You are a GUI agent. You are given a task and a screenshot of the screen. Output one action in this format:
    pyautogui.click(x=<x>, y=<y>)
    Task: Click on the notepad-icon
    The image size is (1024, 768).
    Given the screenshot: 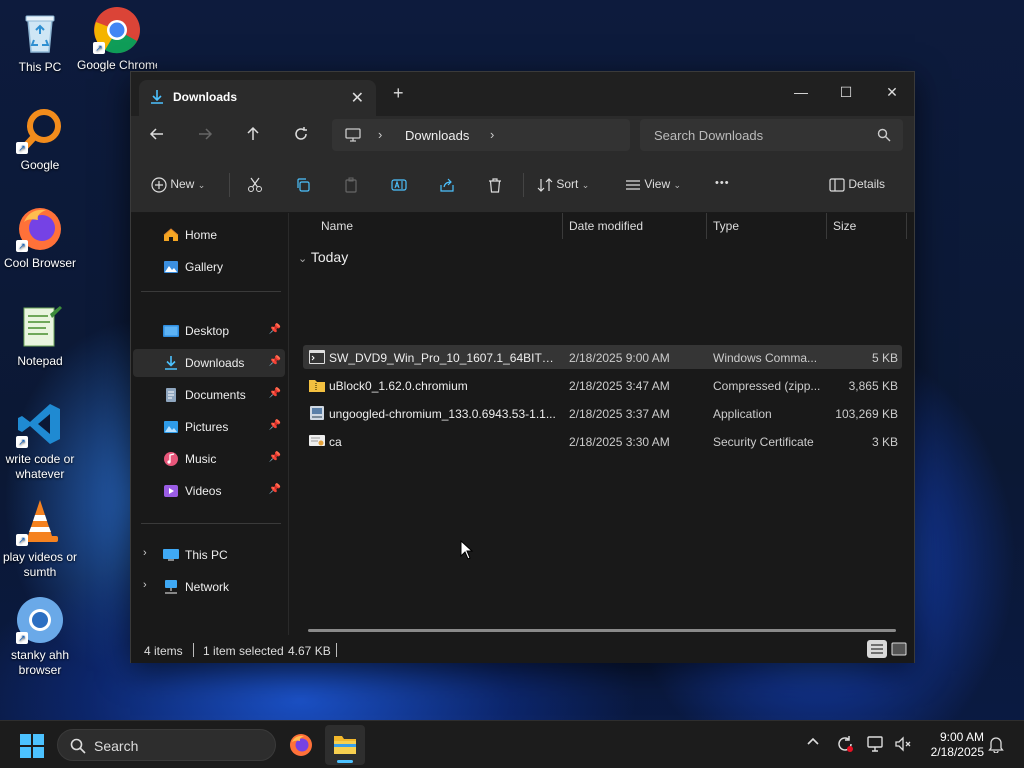 What is the action you would take?
    pyautogui.click(x=40, y=326)
    